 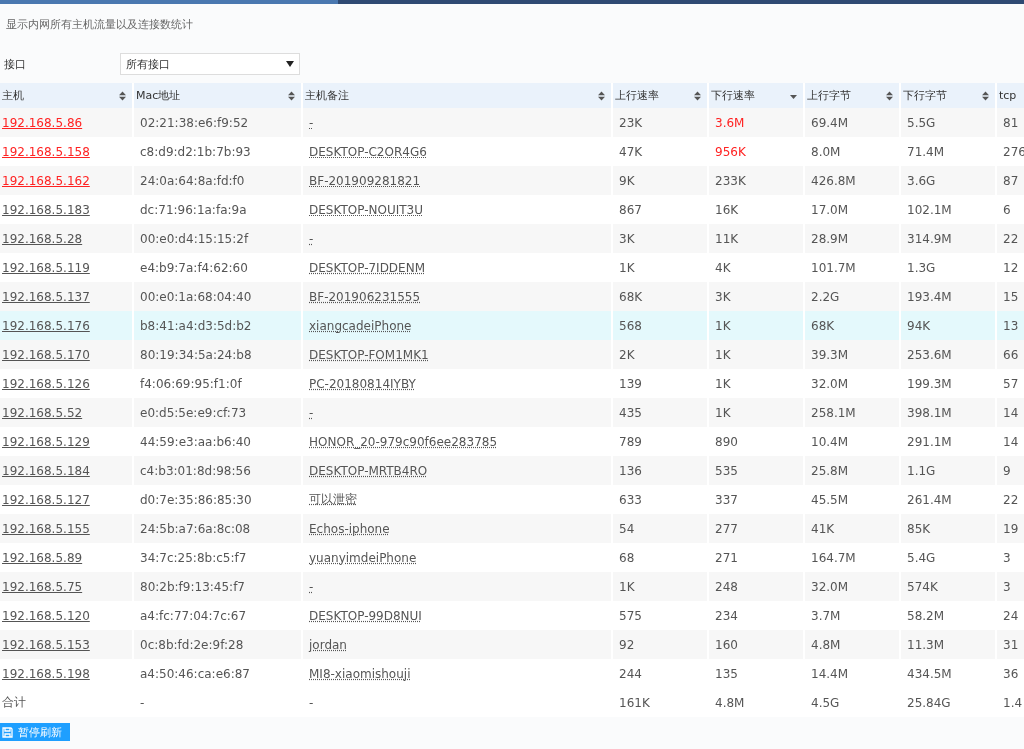 I want to click on table-cell: 4.8M, so click(x=852, y=644).